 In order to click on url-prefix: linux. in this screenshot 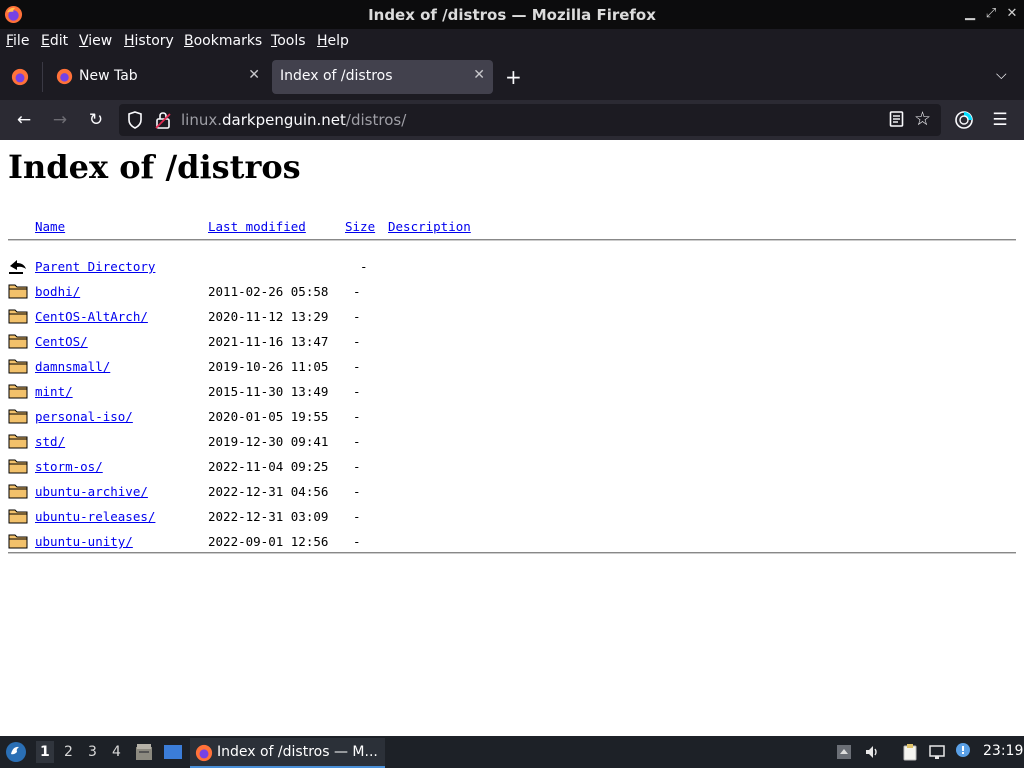, I will do `click(201, 120)`.